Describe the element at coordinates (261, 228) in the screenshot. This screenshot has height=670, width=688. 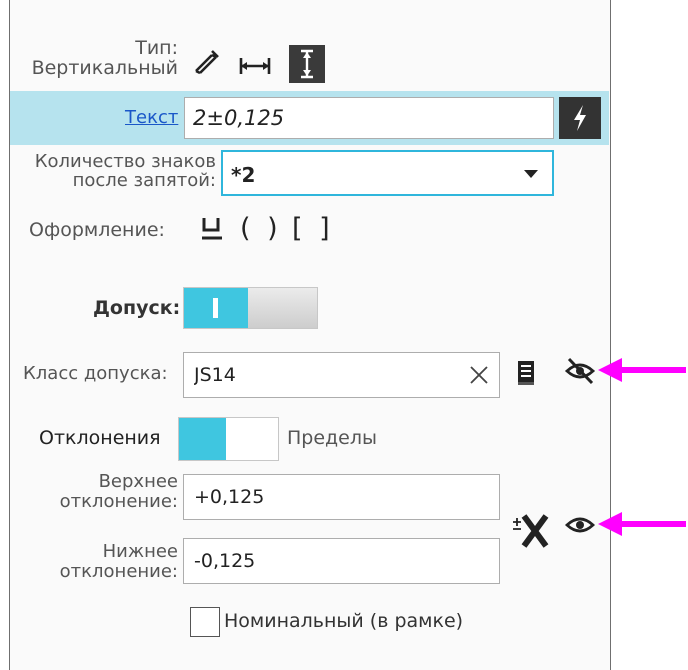
I see `round-brackets-button: ( )` at that location.